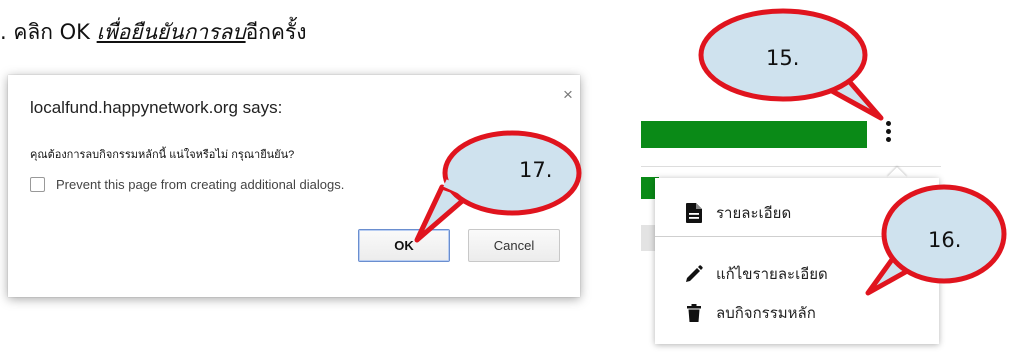 Image resolution: width=1011 pixels, height=354 pixels. What do you see at coordinates (498, 186) in the screenshot?
I see `callout-17-bubble` at bounding box center [498, 186].